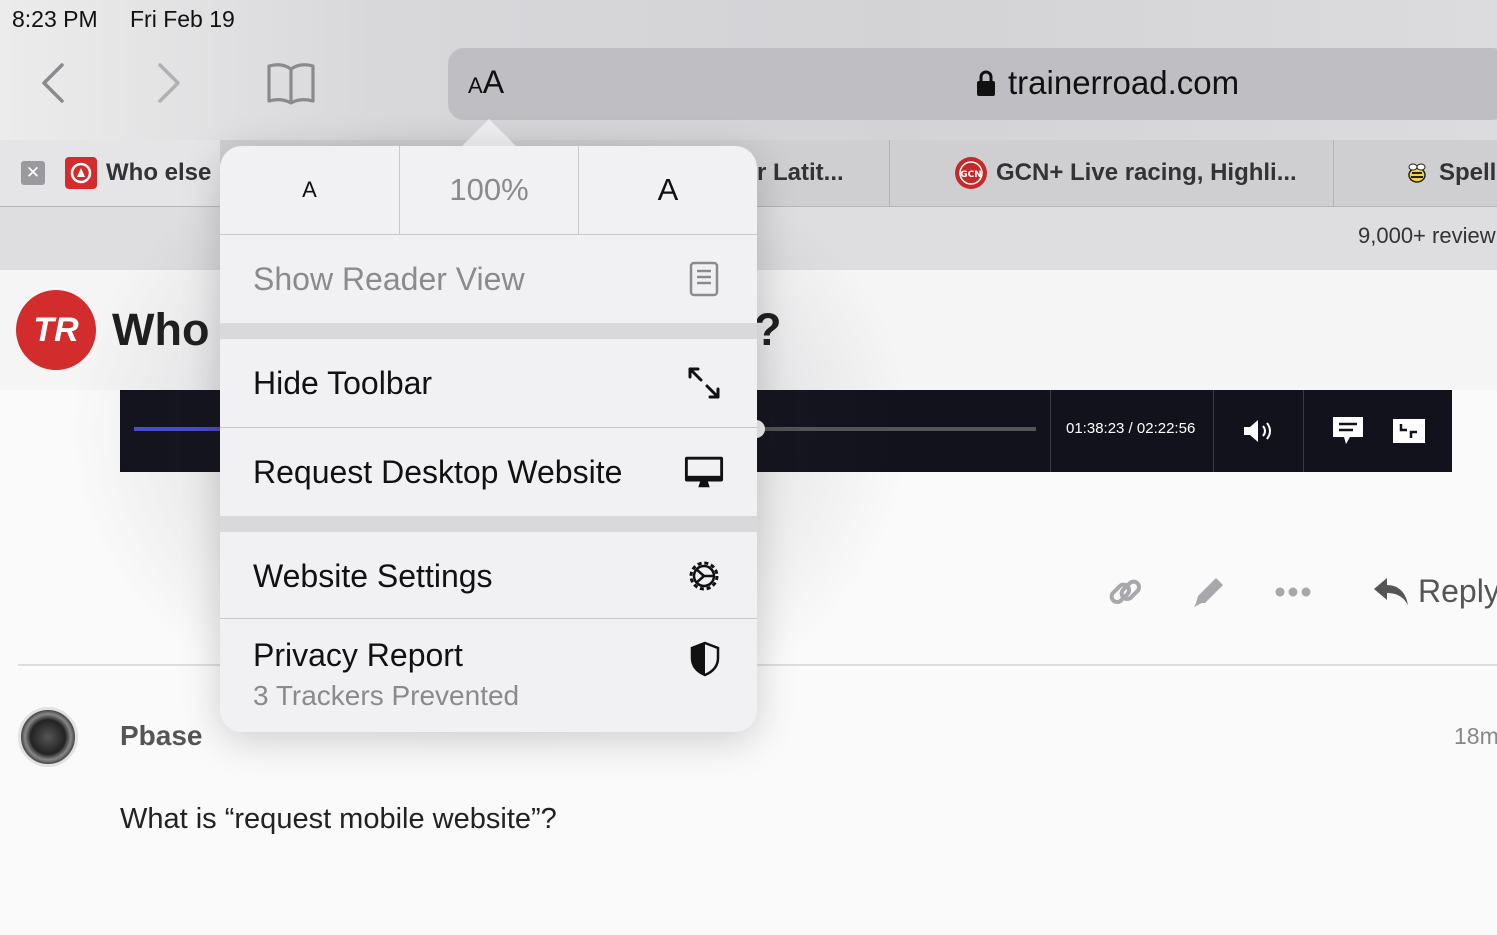  What do you see at coordinates (1391, 591) in the screenshot?
I see `reply-icon` at bounding box center [1391, 591].